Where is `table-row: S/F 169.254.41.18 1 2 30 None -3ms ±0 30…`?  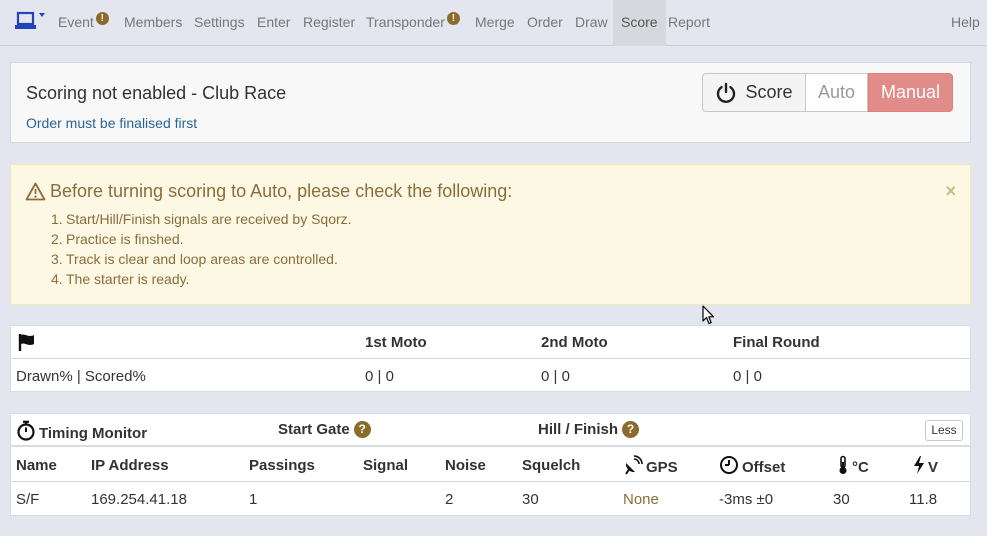
table-row: S/F 169.254.41.18 1 2 30 None -3ms ±0 30… is located at coordinates (490, 499).